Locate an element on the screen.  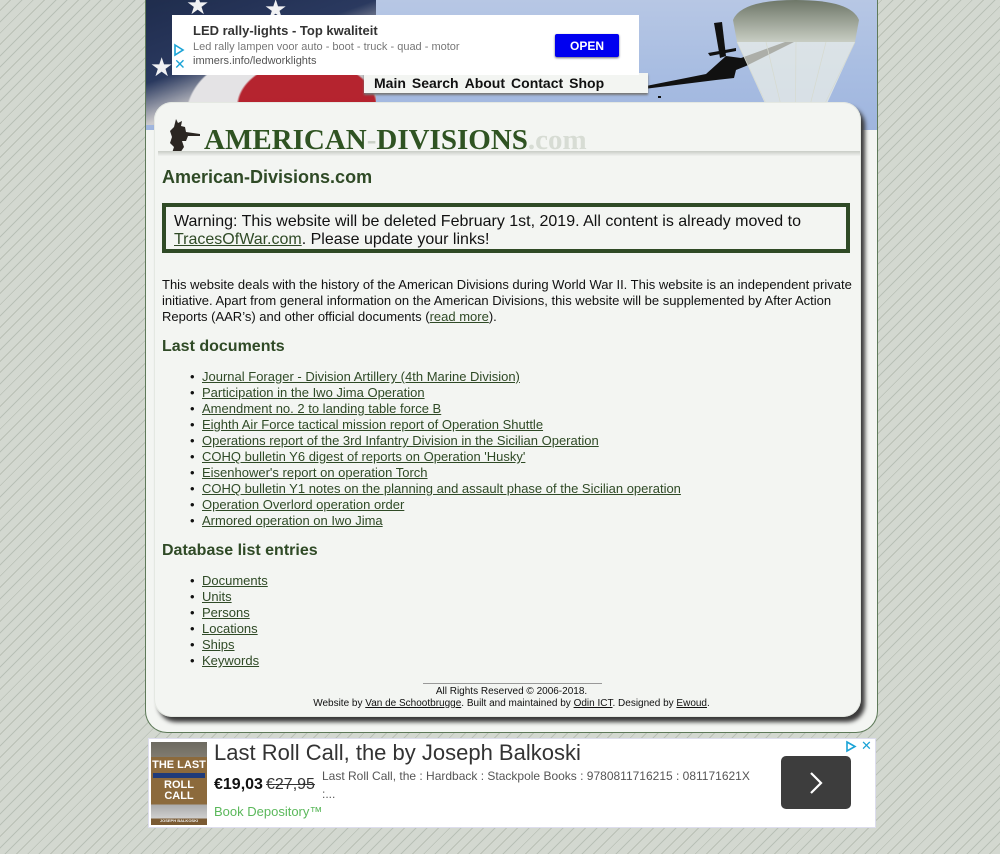
cover-title-line1: THE LAST is located at coordinates (179, 765).